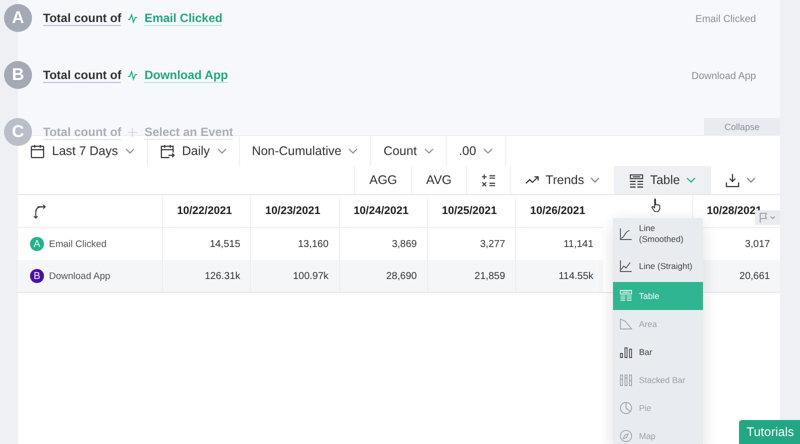  What do you see at coordinates (132, 132) in the screenshot?
I see `plus-icon` at bounding box center [132, 132].